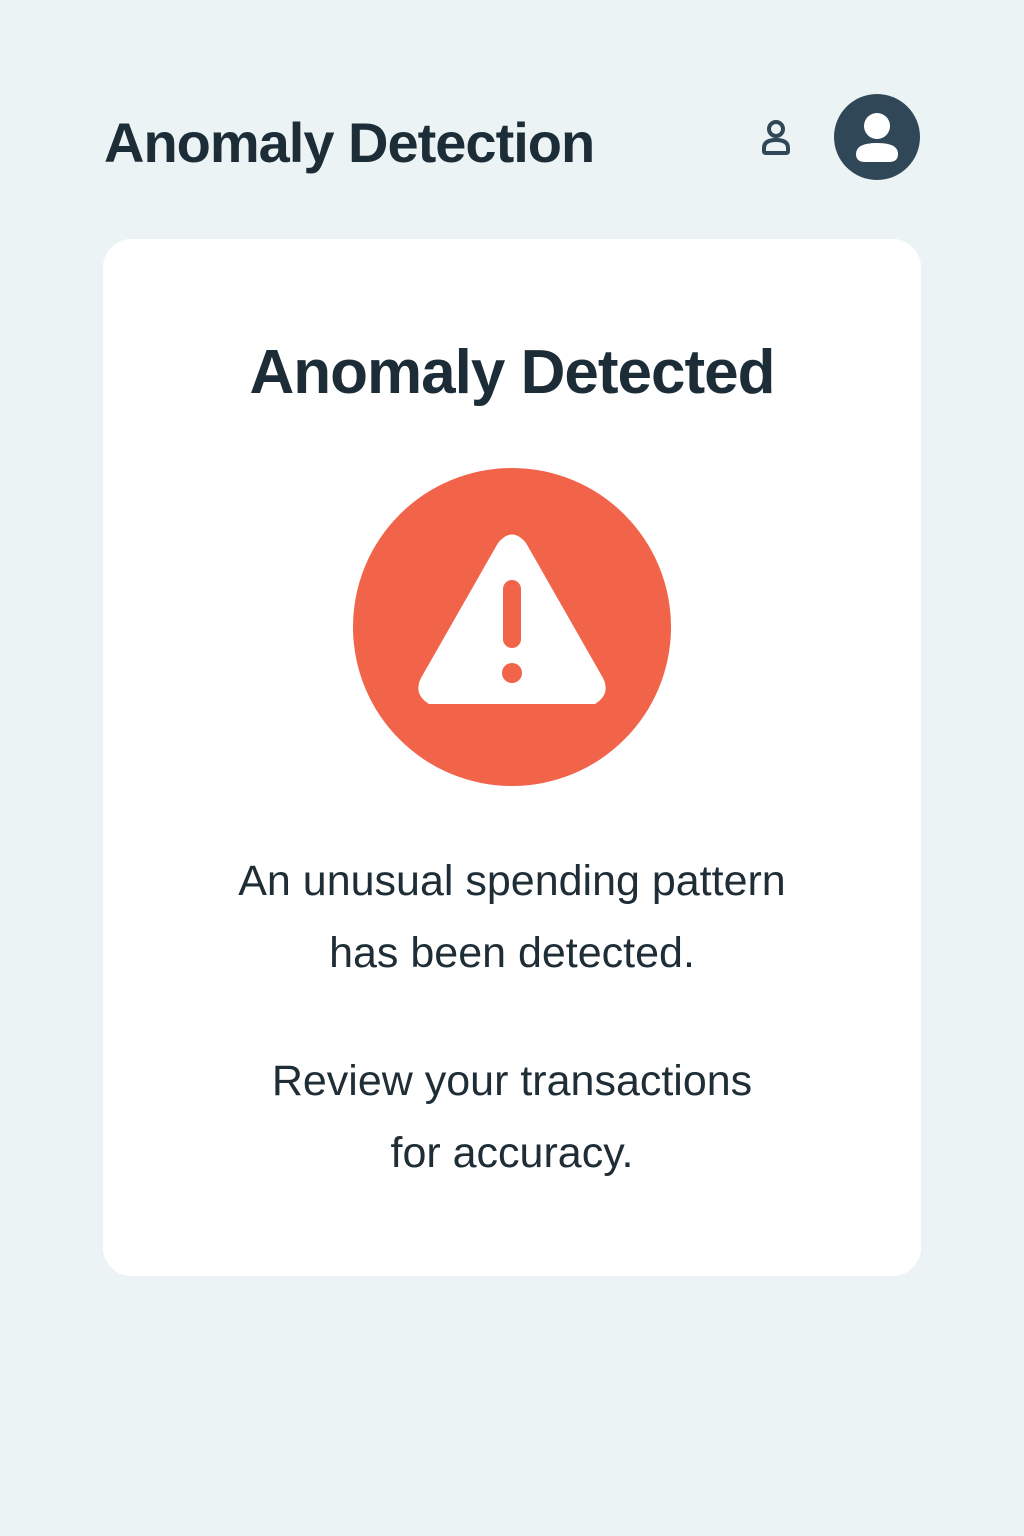 The width and height of the screenshot is (1024, 1536). I want to click on avatar, so click(877, 137).